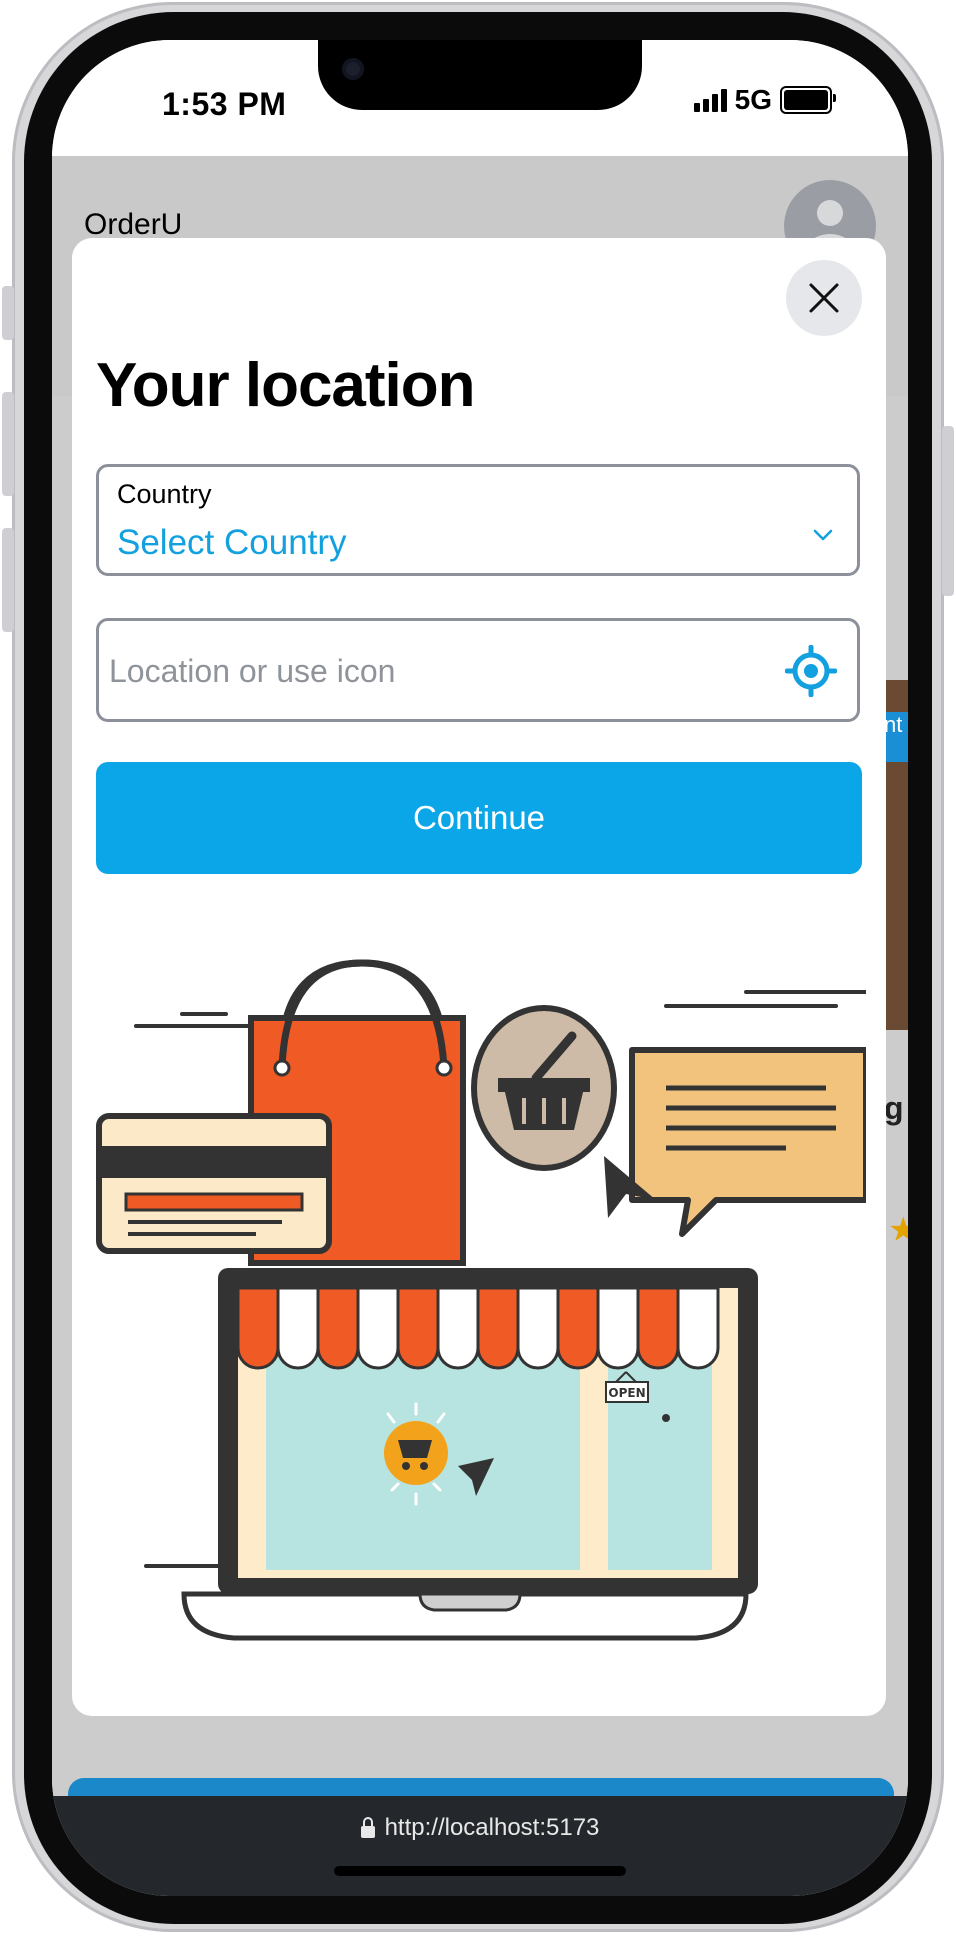 The width and height of the screenshot is (956, 1936). I want to click on volume-down-button, so click(8, 580).